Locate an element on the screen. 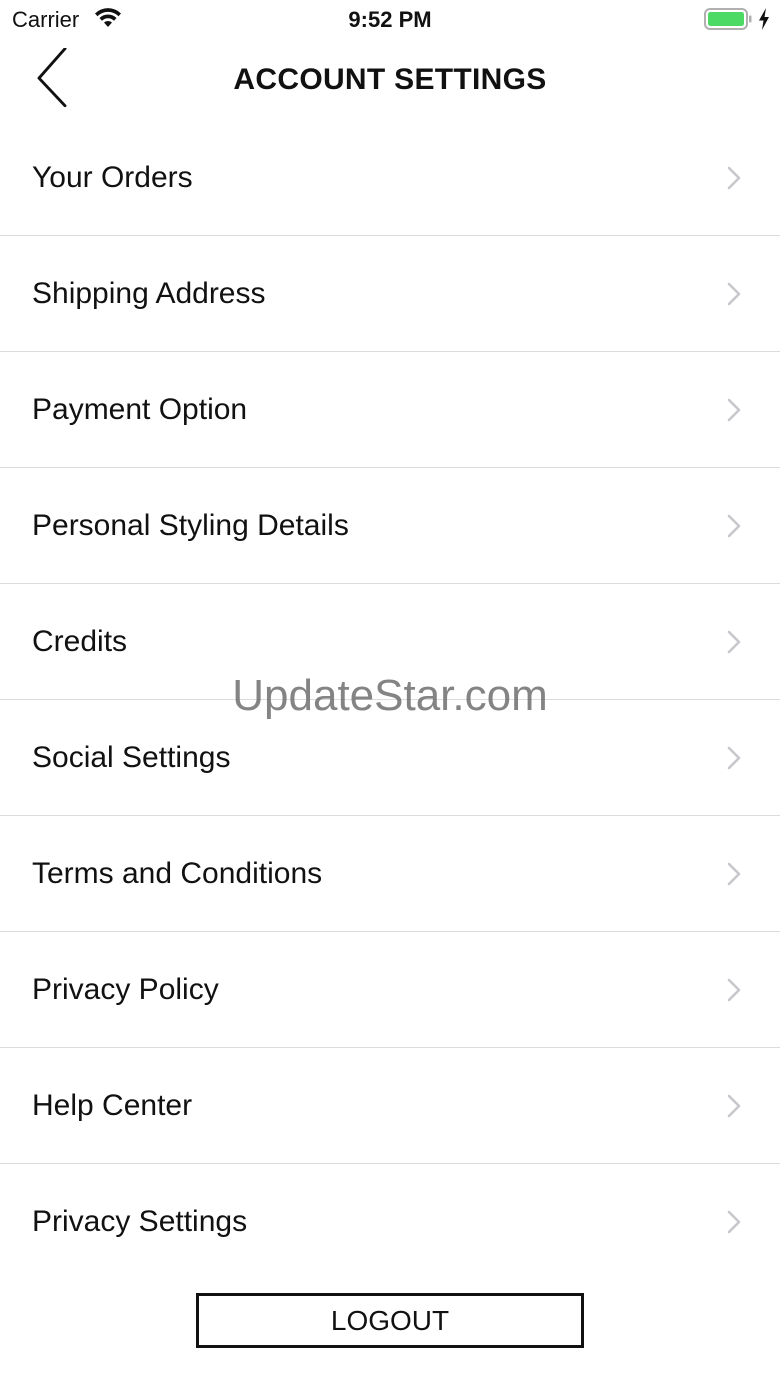 The width and height of the screenshot is (780, 1387). settings-item-your-orders: Your Orders is located at coordinates (390, 178).